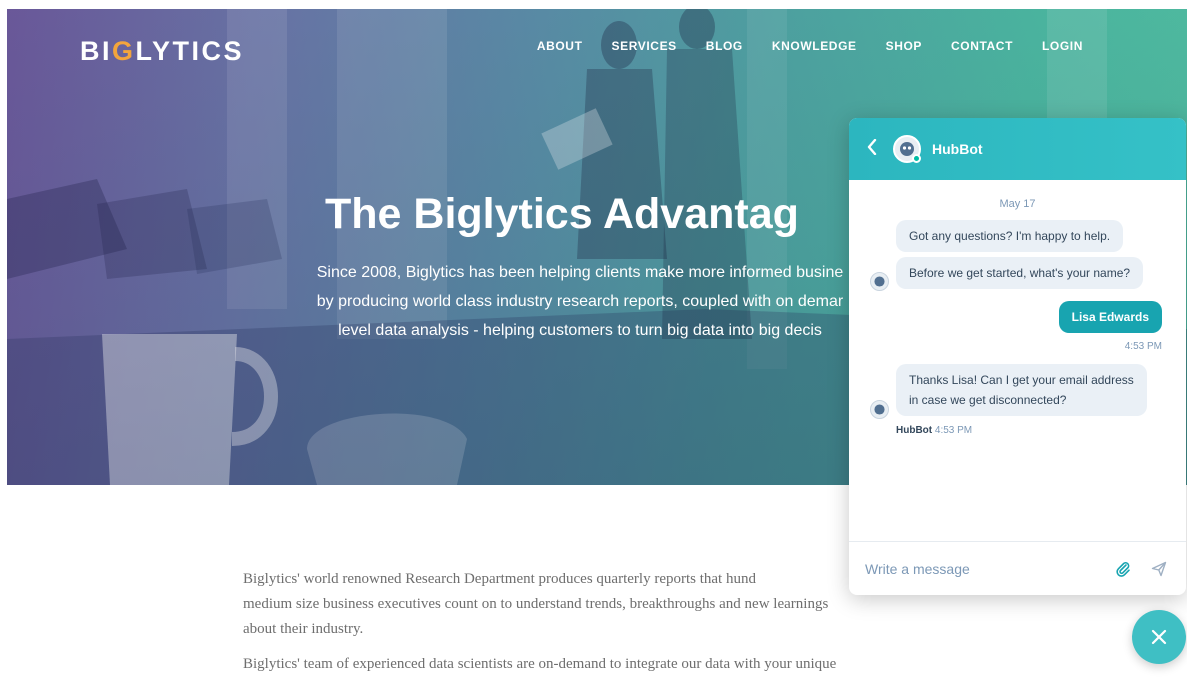 The height and width of the screenshot is (687, 1187). I want to click on send-icon, so click(1159, 569).